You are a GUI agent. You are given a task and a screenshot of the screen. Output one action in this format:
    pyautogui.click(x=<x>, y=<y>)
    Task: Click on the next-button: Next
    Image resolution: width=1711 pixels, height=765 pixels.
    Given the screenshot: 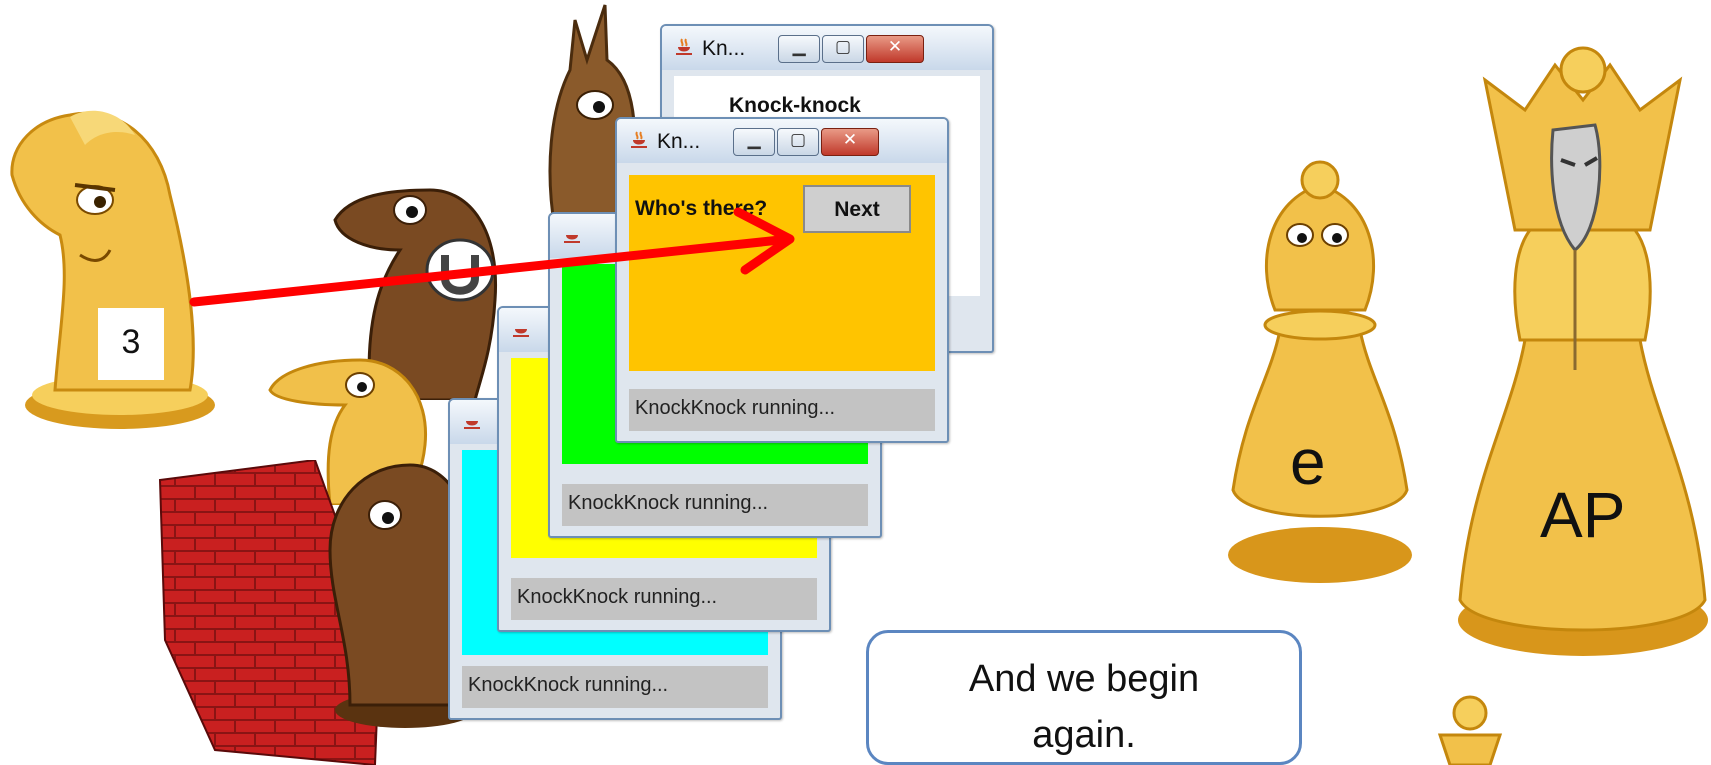 What is the action you would take?
    pyautogui.click(x=857, y=209)
    